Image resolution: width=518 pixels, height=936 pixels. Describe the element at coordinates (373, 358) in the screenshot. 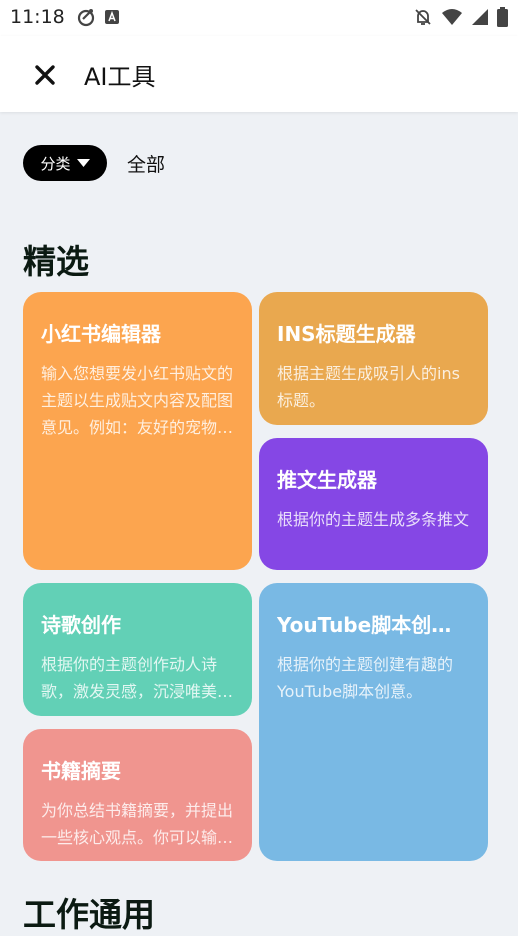

I see `tool-card-ins-title: INS标题生成器 根据主题生成吸引人的ins标题。` at that location.